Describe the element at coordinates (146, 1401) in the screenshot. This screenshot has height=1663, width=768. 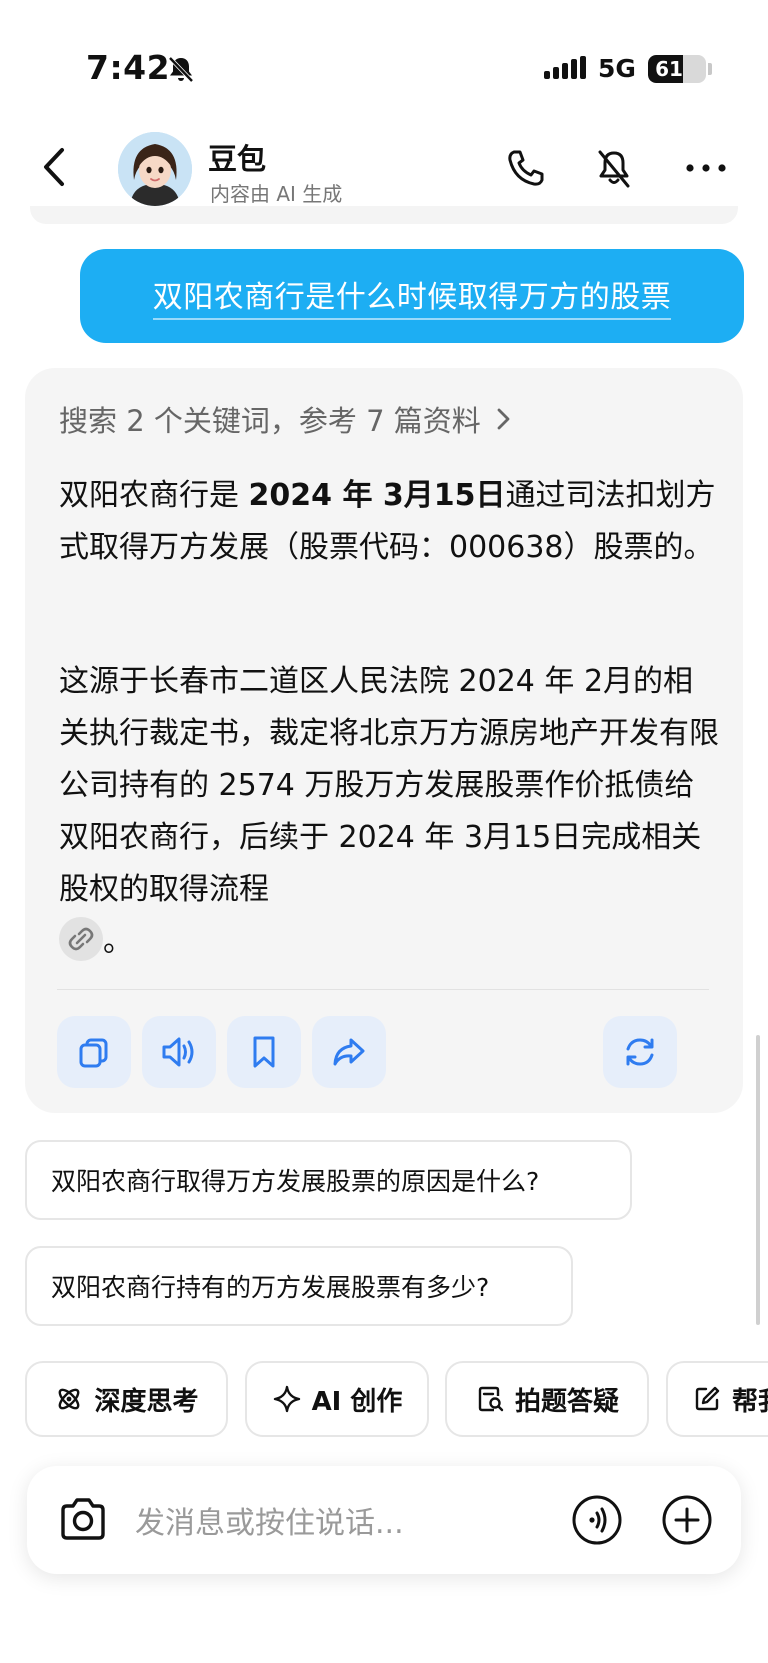
I see `tool-label: 深度思考` at that location.